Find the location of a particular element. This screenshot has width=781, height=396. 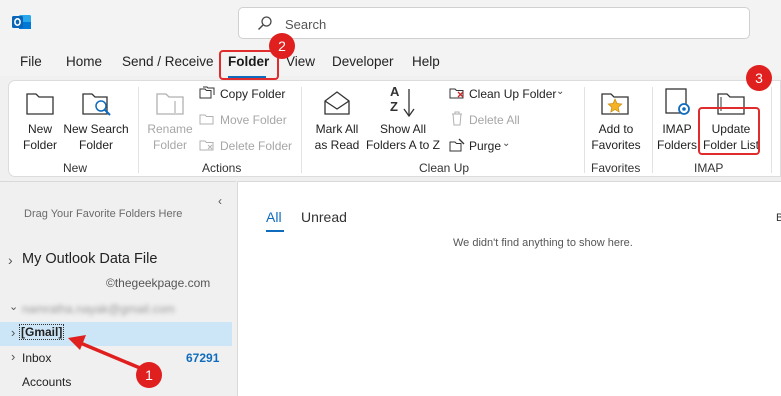

imap-folders-label-2: Folders is located at coordinates (677, 145).